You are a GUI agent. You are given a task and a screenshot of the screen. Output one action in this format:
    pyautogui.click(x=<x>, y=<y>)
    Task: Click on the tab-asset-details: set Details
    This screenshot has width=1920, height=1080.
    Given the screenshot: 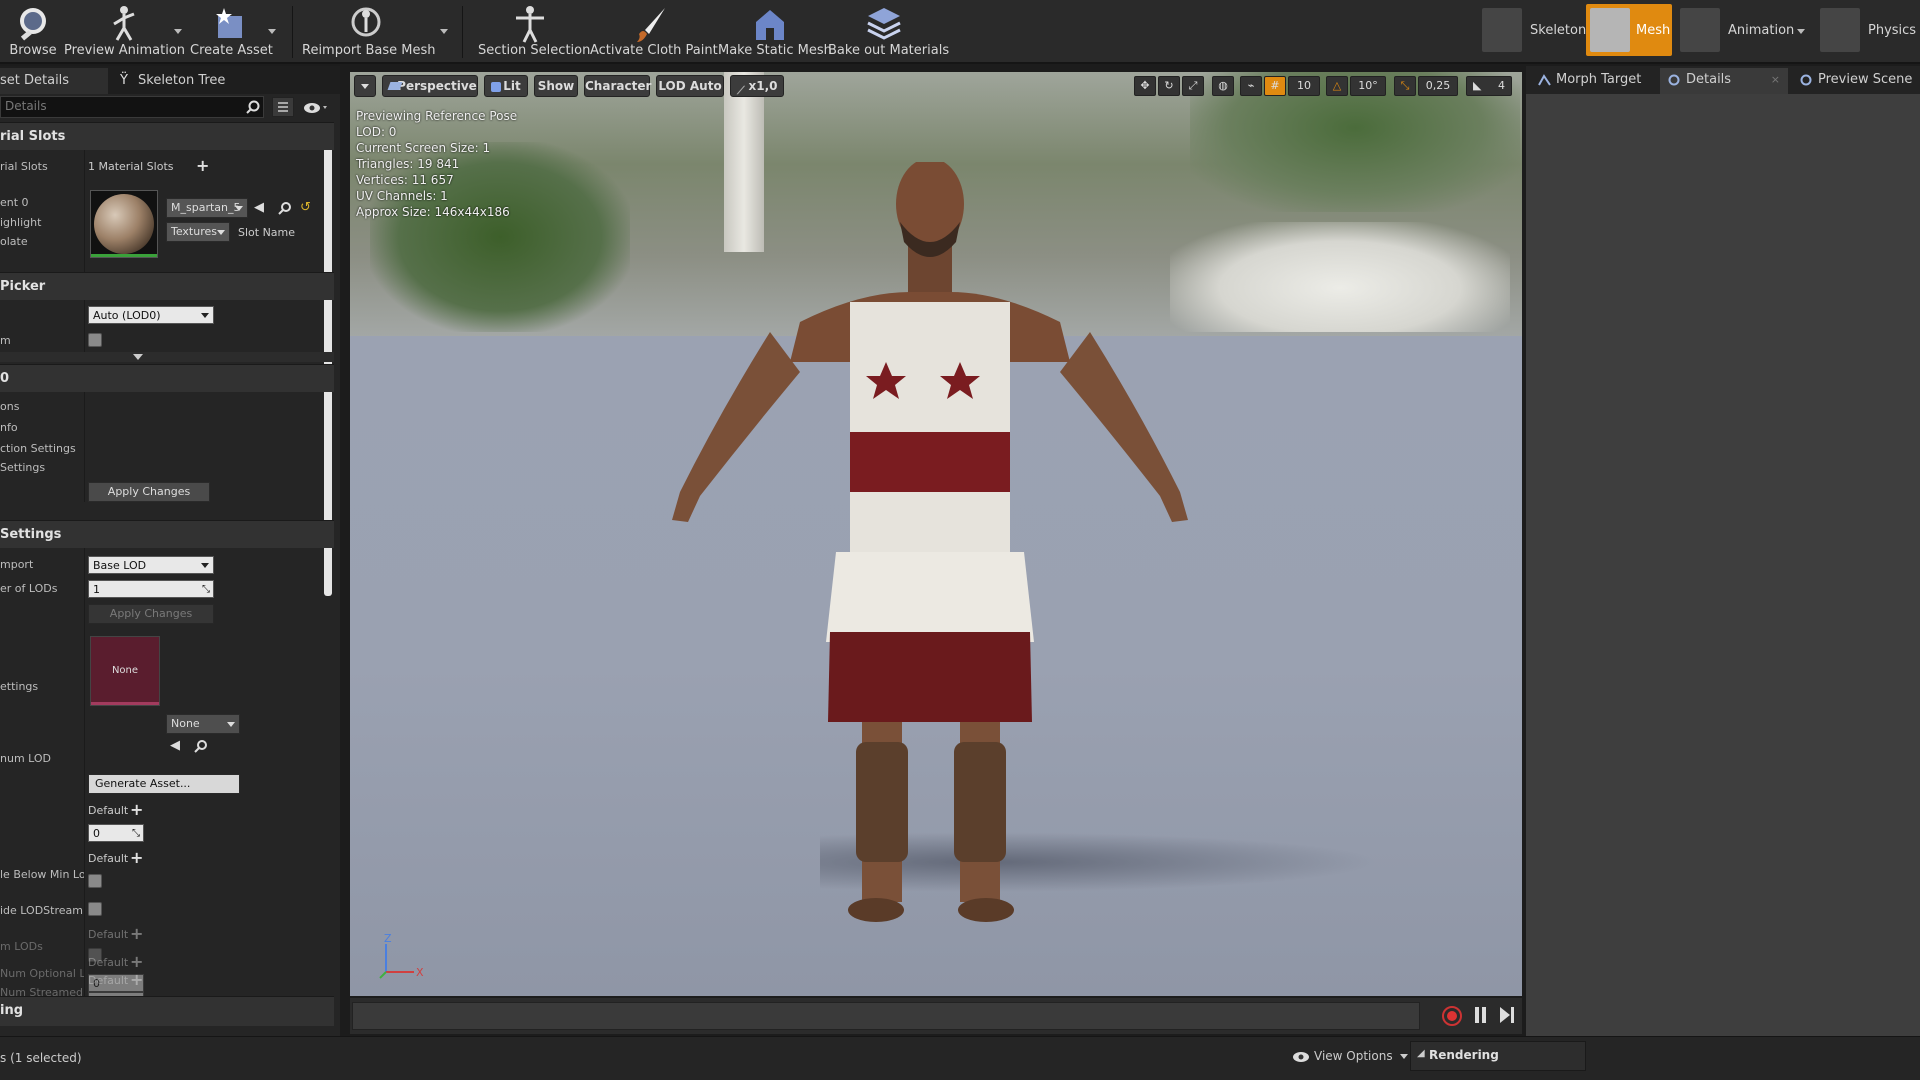 What is the action you would take?
    pyautogui.click(x=54, y=81)
    